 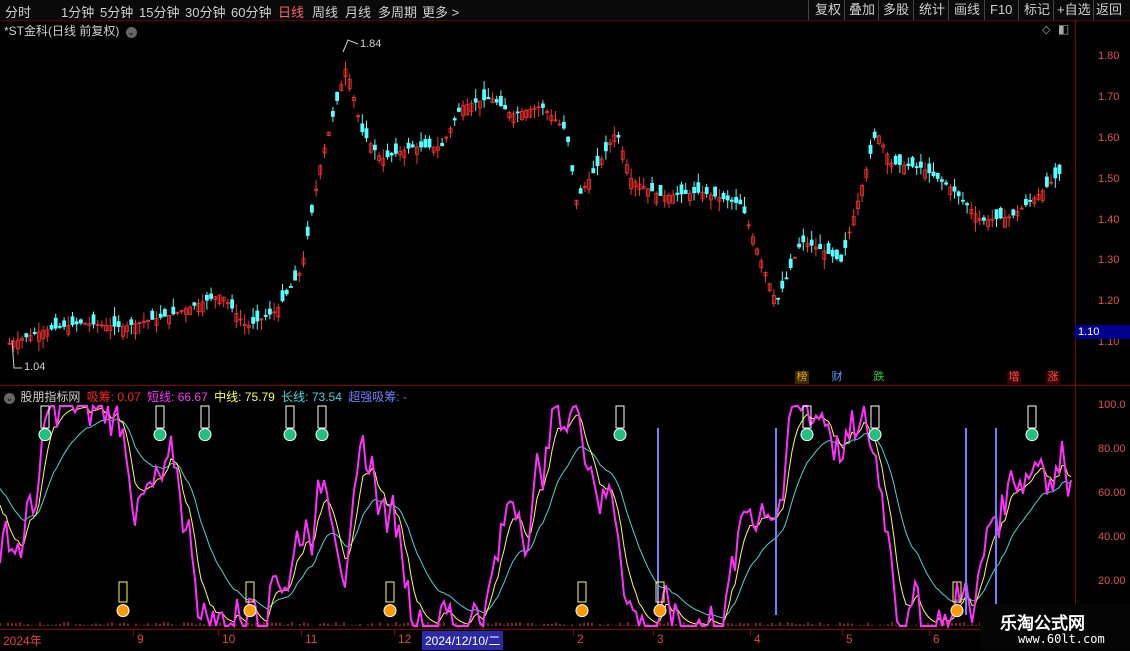 What do you see at coordinates (18, 11) in the screenshot?
I see `tab-period-fenshi: 分时` at bounding box center [18, 11].